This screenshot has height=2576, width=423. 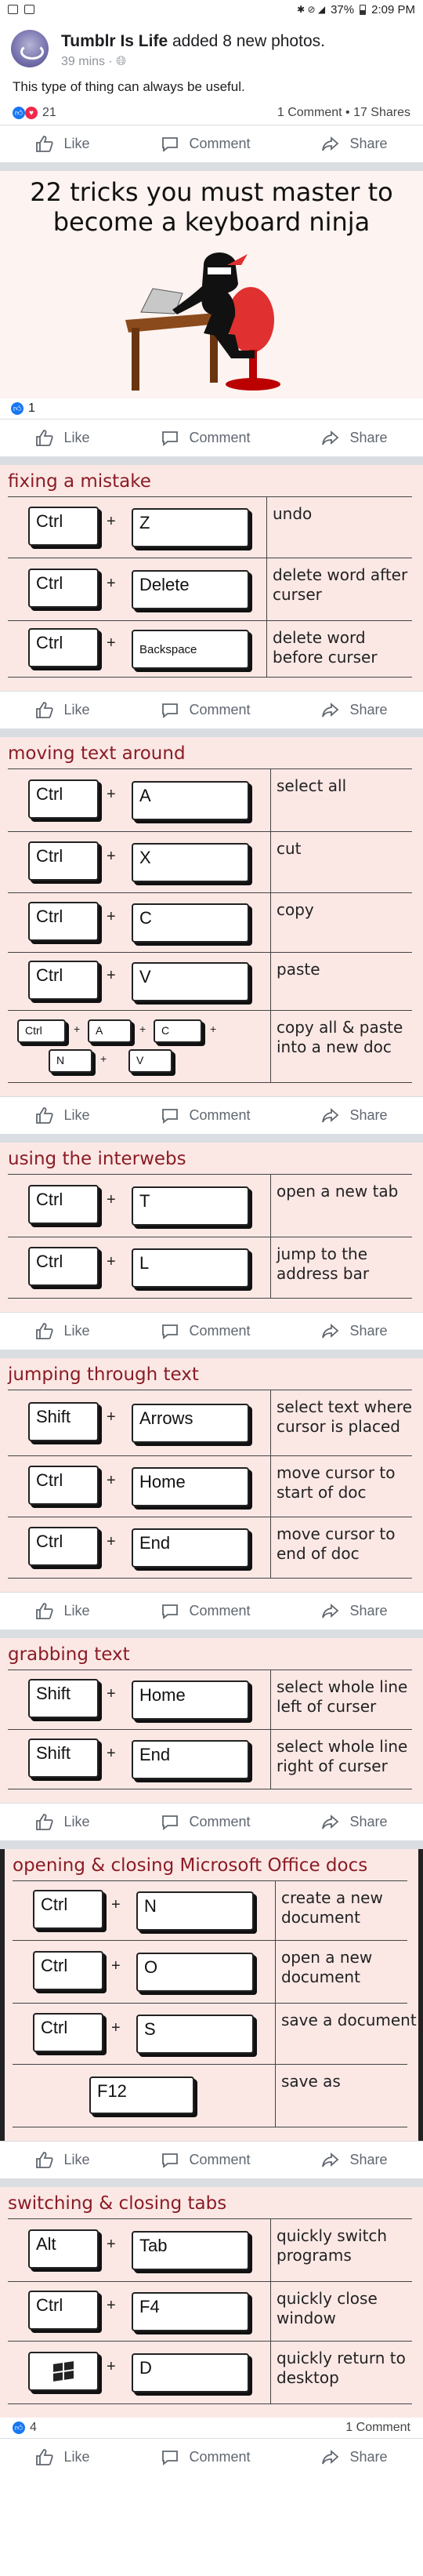 What do you see at coordinates (63, 2371) in the screenshot?
I see `windows-logo-icon` at bounding box center [63, 2371].